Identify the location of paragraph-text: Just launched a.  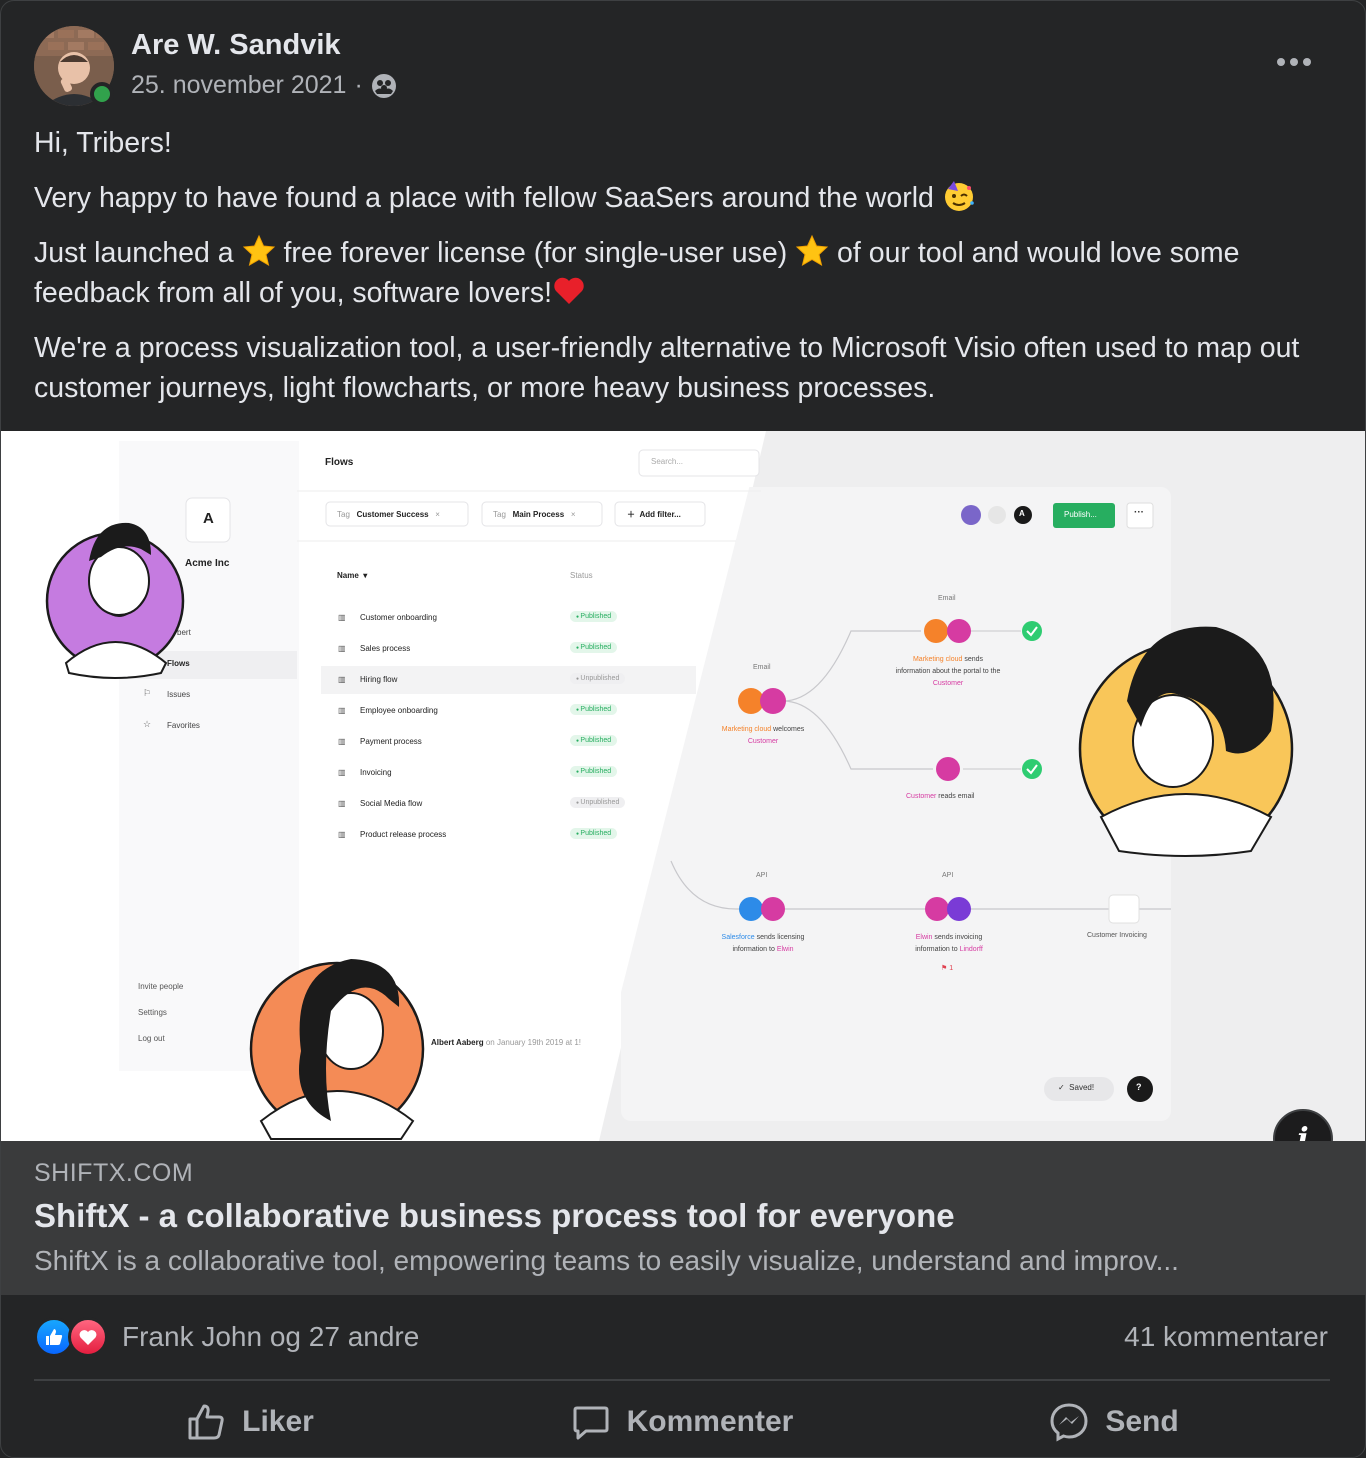
(134, 253).